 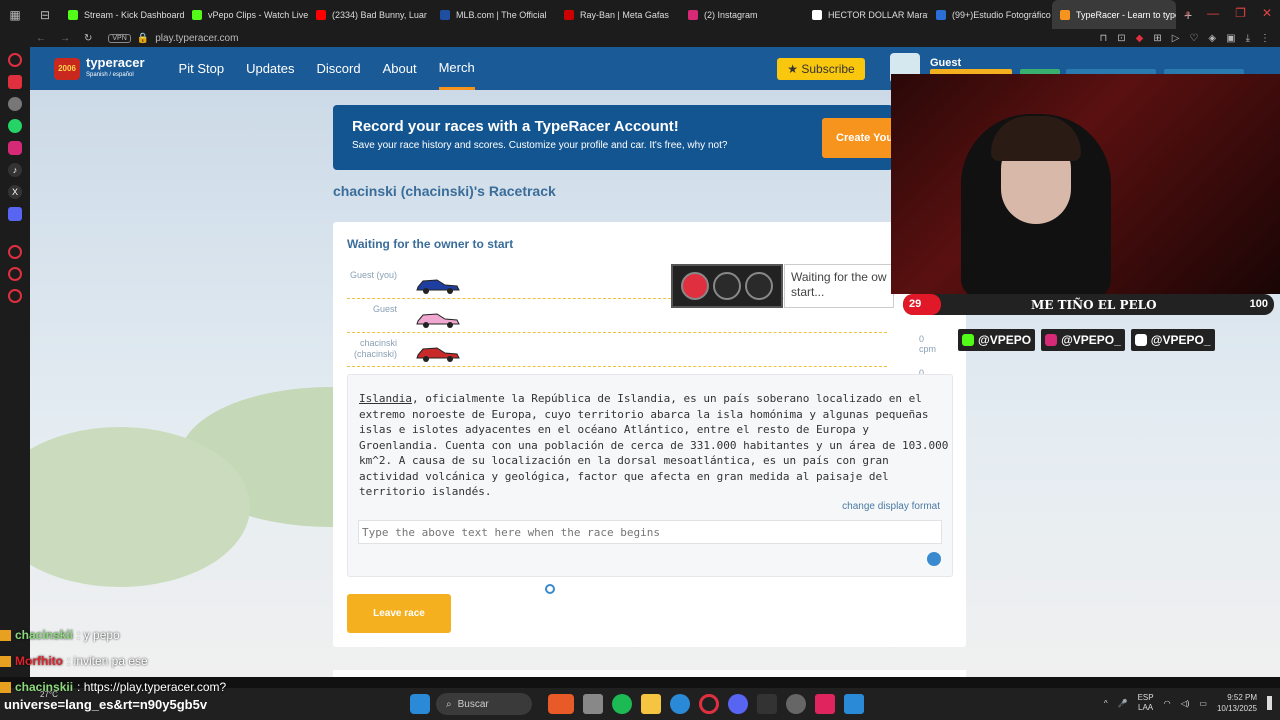 What do you see at coordinates (44, 635) in the screenshot?
I see `chat-username: chacinskii` at bounding box center [44, 635].